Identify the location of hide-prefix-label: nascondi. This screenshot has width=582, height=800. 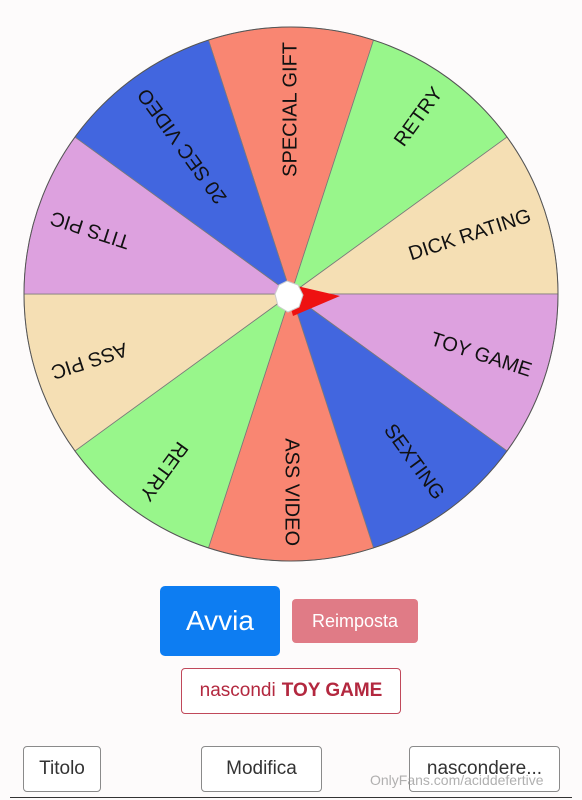
(237, 690).